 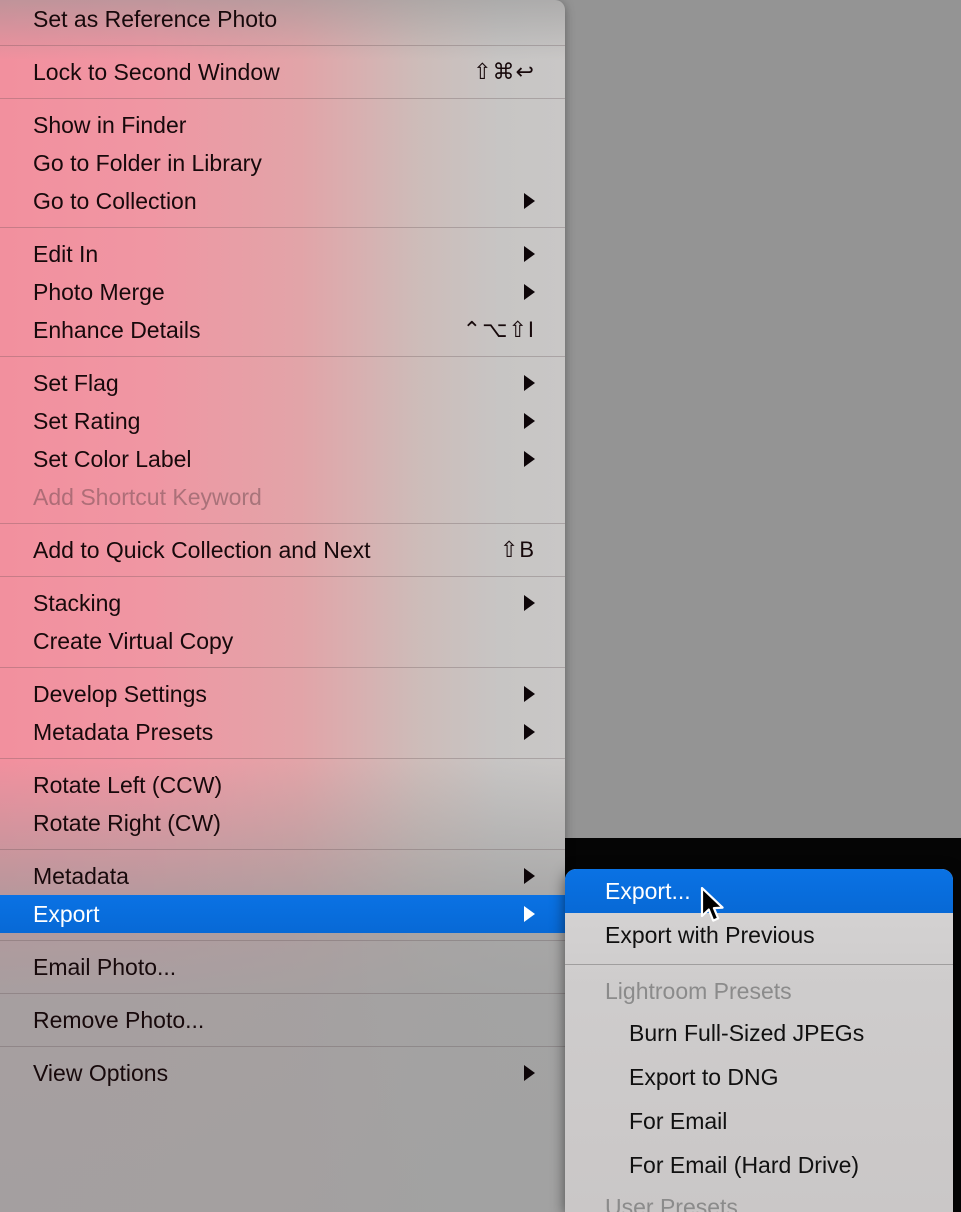 I want to click on menu-item-label: Go to Collection, so click(x=115, y=200).